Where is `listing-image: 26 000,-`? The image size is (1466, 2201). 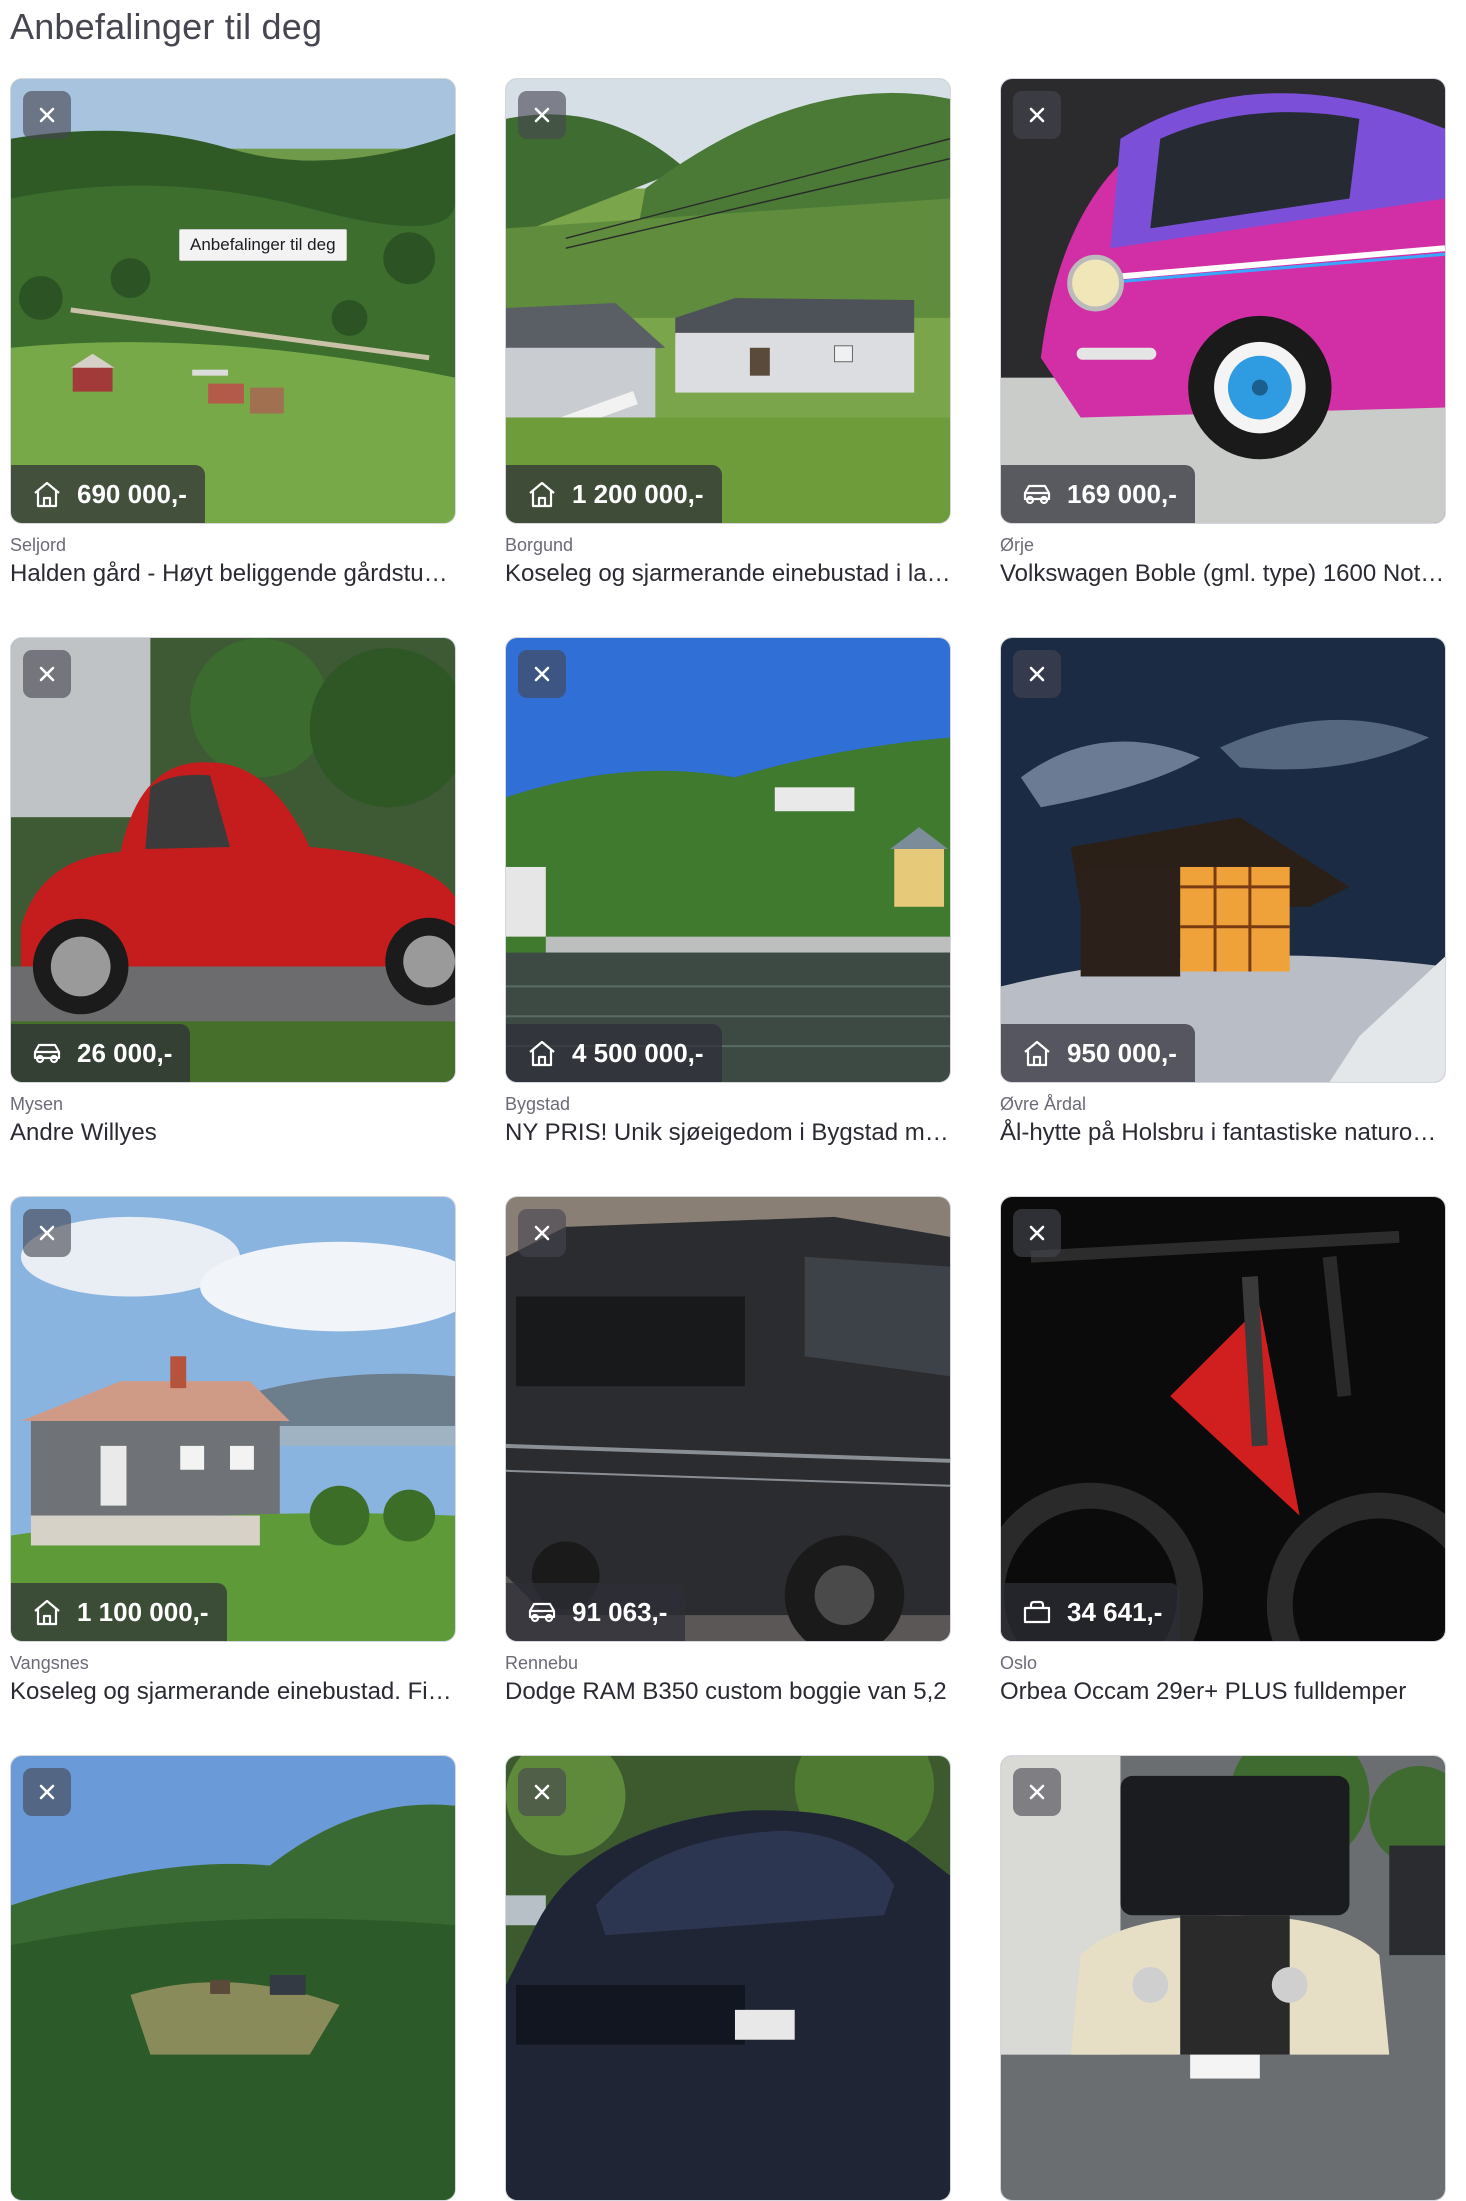 listing-image: 26 000,- is located at coordinates (233, 860).